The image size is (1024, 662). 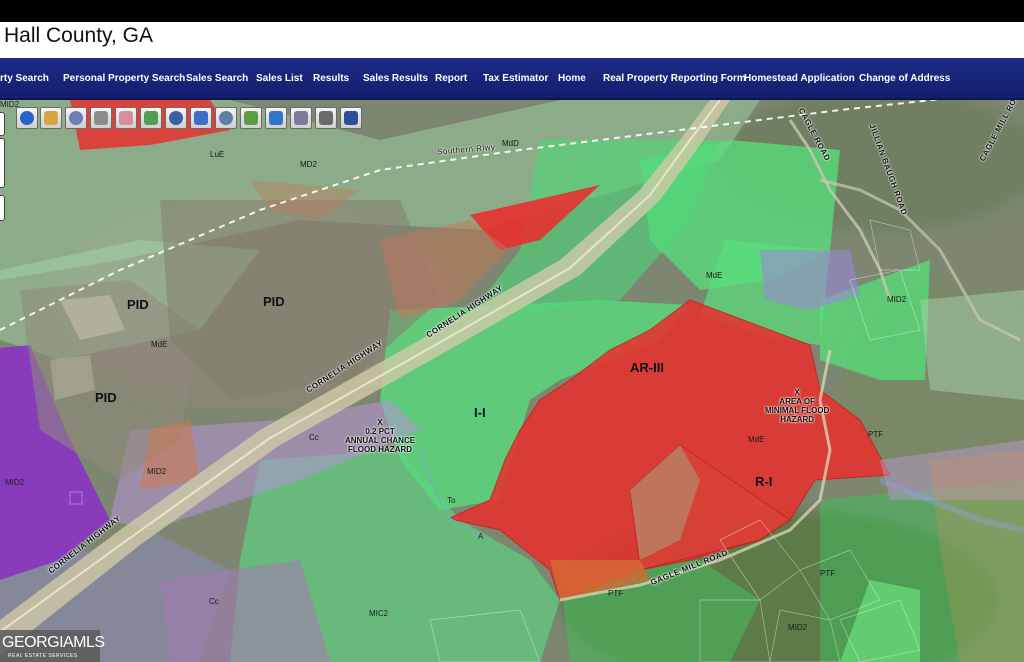 What do you see at coordinates (512, 40) in the screenshot?
I see `title-bar: Hall County, GA` at bounding box center [512, 40].